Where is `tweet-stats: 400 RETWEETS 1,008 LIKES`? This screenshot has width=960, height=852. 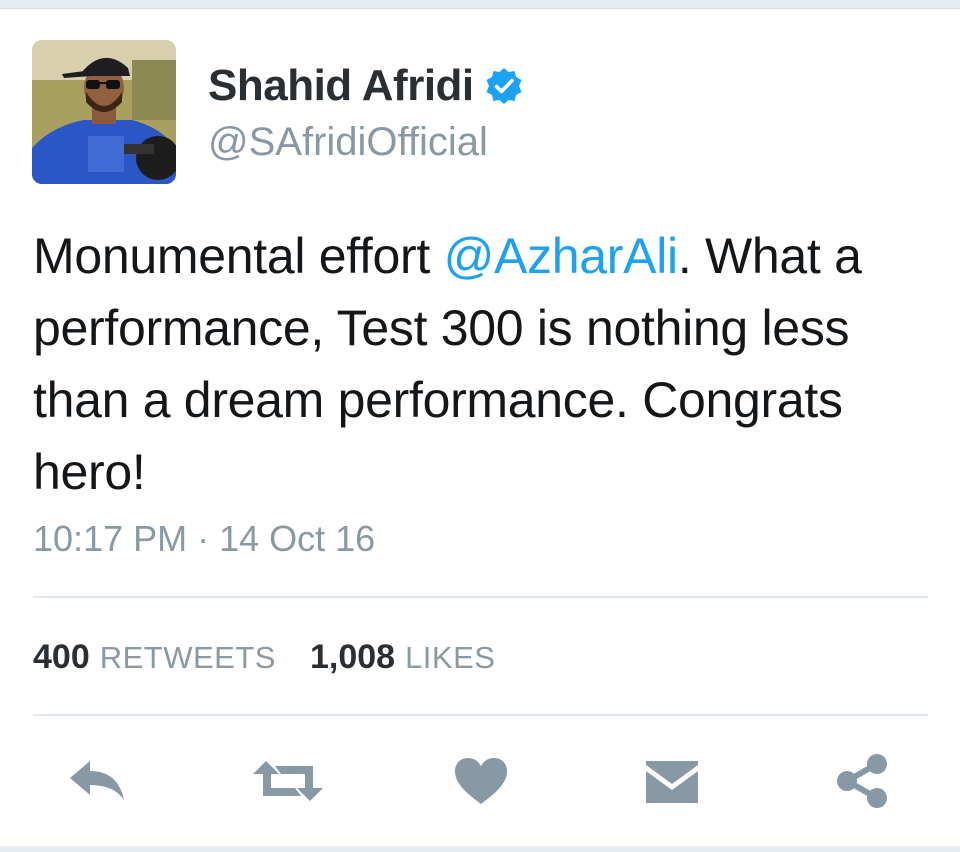
tweet-stats: 400 RETWEETS 1,008 LIKES is located at coordinates (264, 657).